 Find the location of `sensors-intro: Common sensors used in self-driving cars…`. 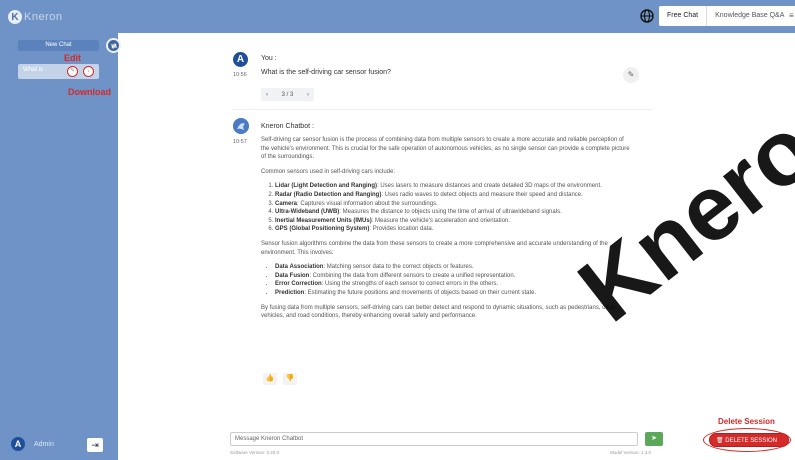

sensors-intro: Common sensors used in self-driving cars… is located at coordinates (328, 171).